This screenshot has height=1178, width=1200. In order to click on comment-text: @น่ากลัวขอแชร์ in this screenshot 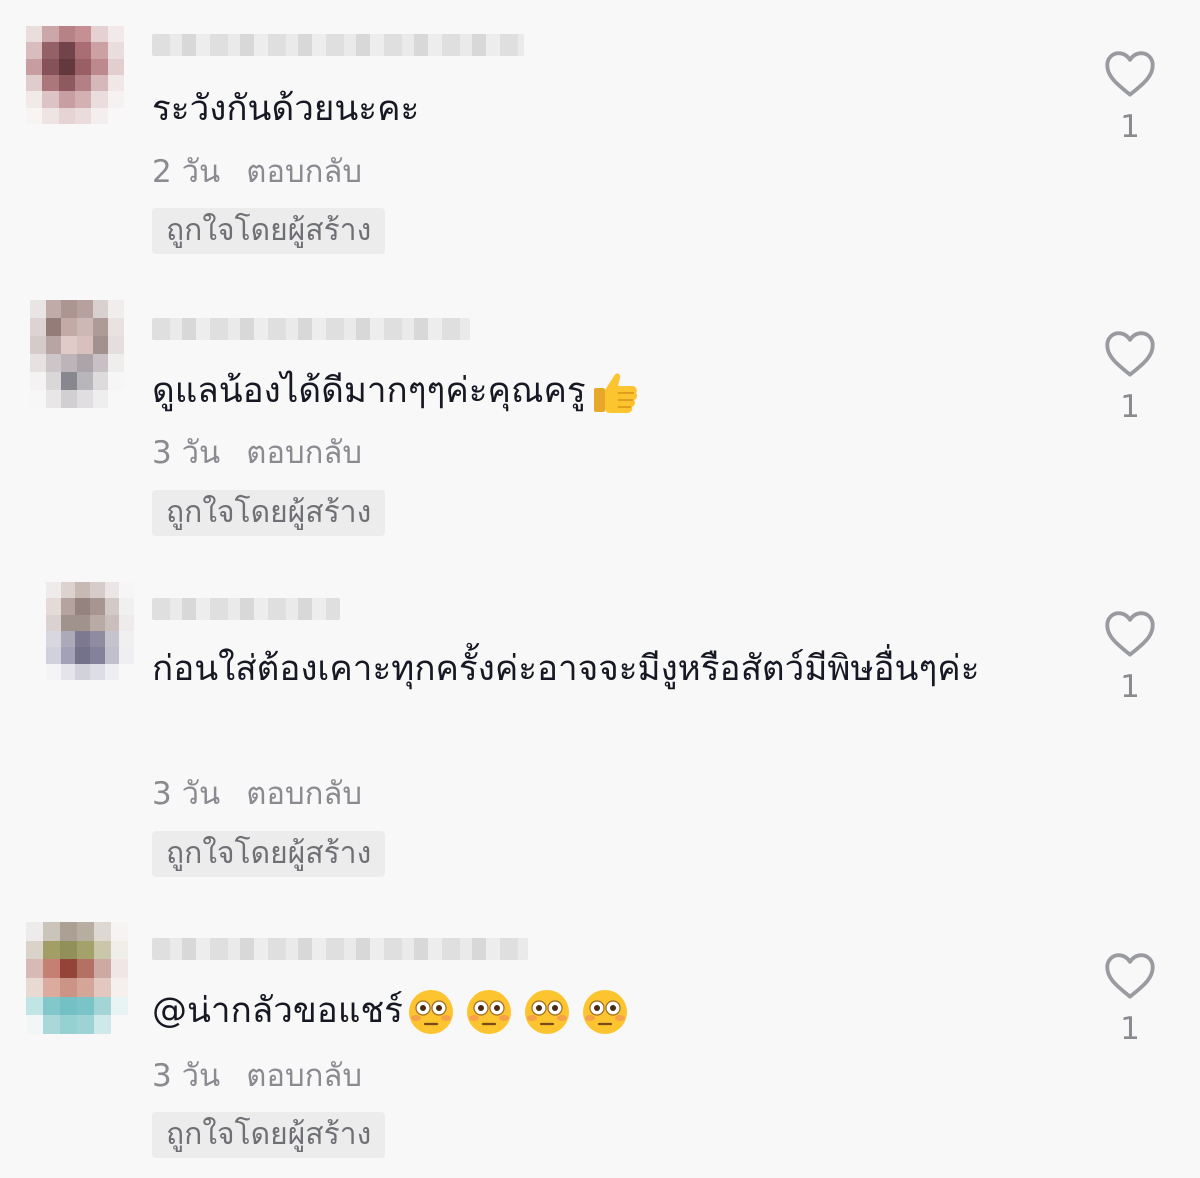, I will do `click(587, 1012)`.